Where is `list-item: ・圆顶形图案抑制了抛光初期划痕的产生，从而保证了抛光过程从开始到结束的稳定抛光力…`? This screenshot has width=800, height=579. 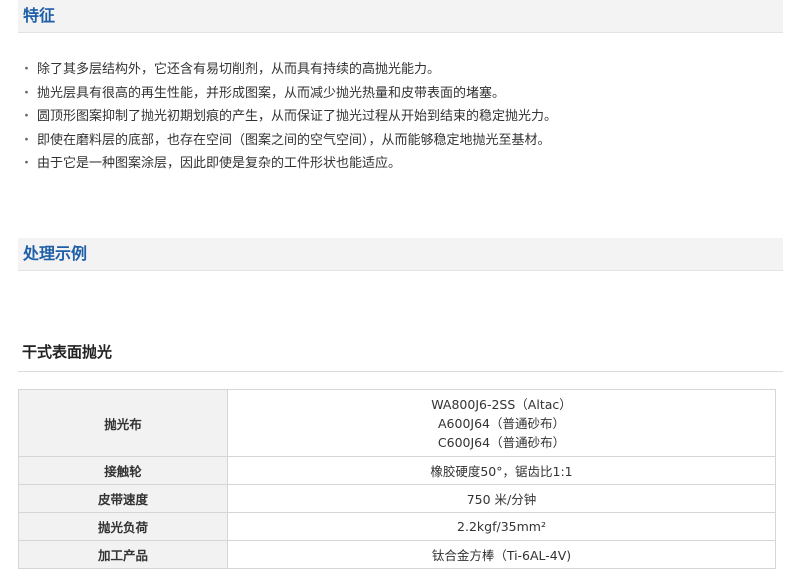
list-item: ・圆顶形图案抑制了抛光初期划痕的产生，从而保证了抛光过程从开始到结束的稳定抛光力… is located at coordinates (400, 117).